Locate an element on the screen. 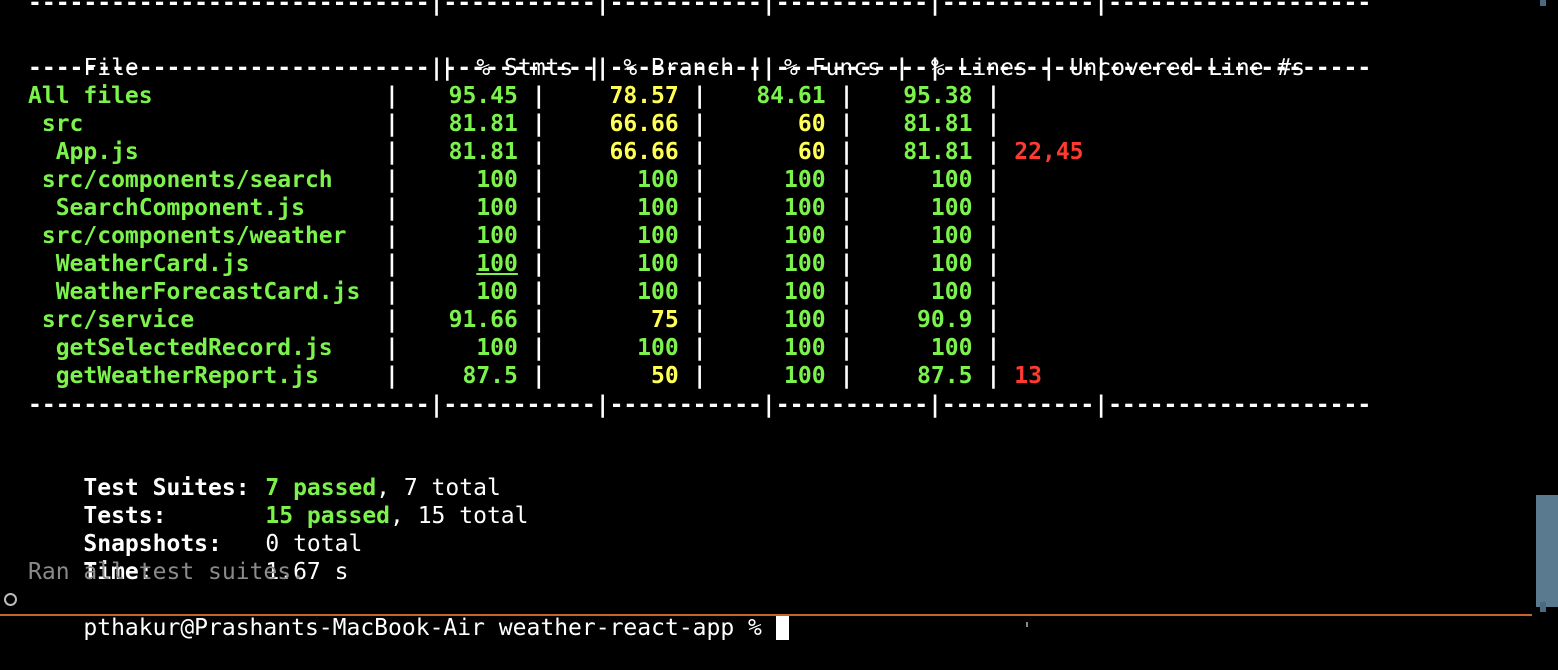  row-file: WeatherCard.js is located at coordinates (139, 264).